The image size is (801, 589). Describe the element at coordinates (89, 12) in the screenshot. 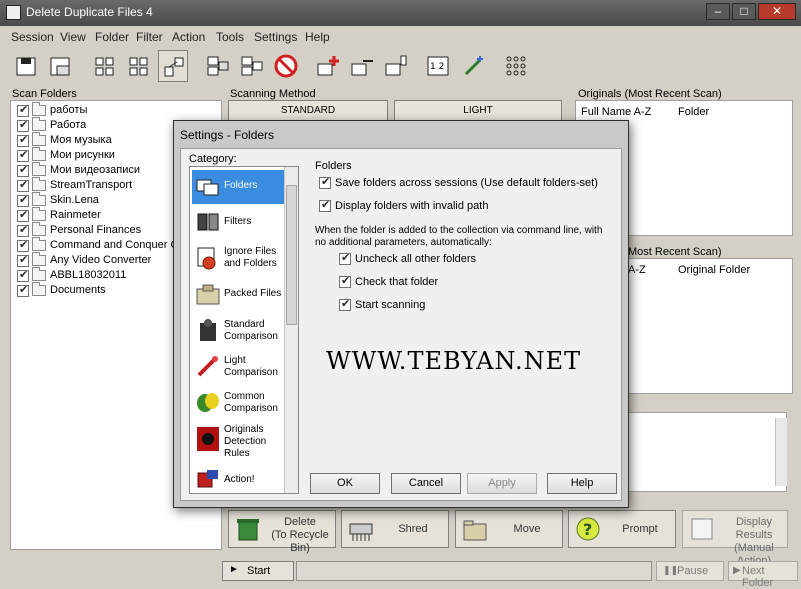

I see `window-title: Delete Duplicate Files 4` at that location.